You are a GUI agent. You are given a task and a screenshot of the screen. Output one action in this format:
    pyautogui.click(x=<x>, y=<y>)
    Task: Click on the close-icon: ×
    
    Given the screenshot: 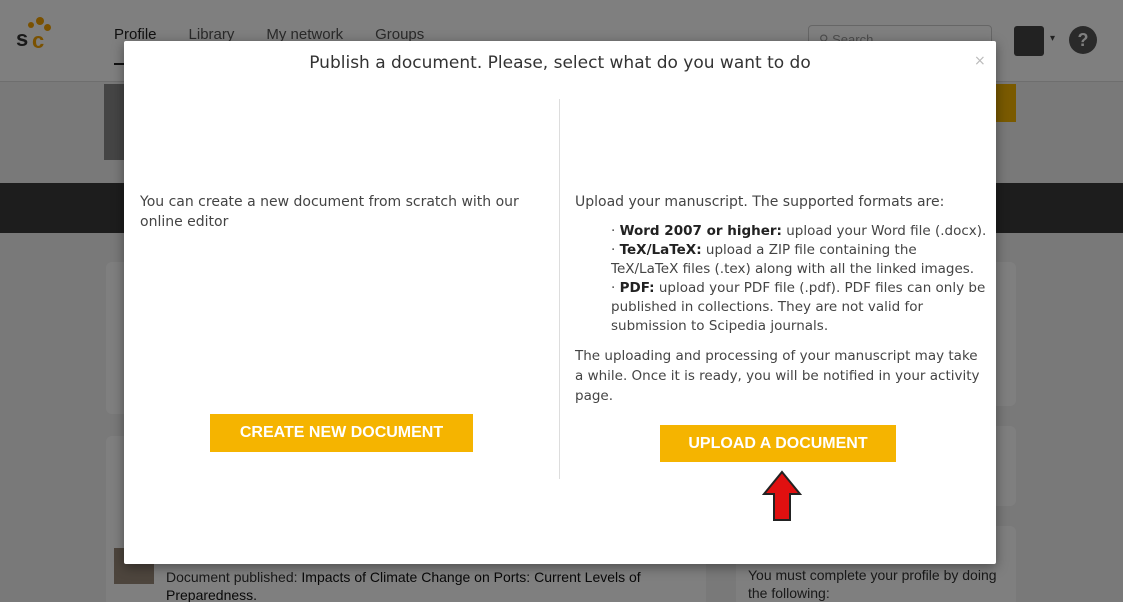 What is the action you would take?
    pyautogui.click(x=980, y=61)
    